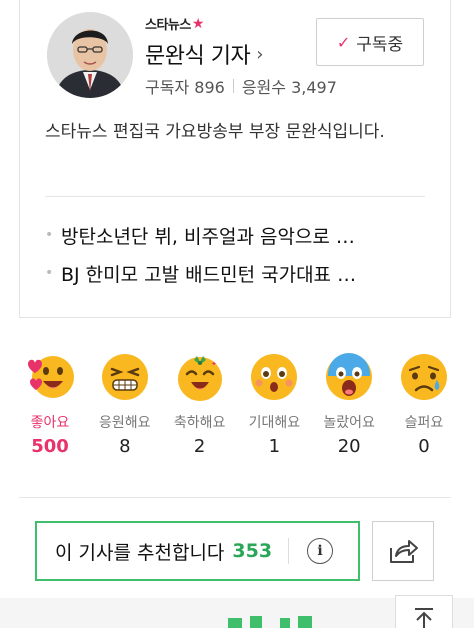 Image resolution: width=474 pixels, height=628 pixels. What do you see at coordinates (424, 446) in the screenshot?
I see `reaction-count: 0` at bounding box center [424, 446].